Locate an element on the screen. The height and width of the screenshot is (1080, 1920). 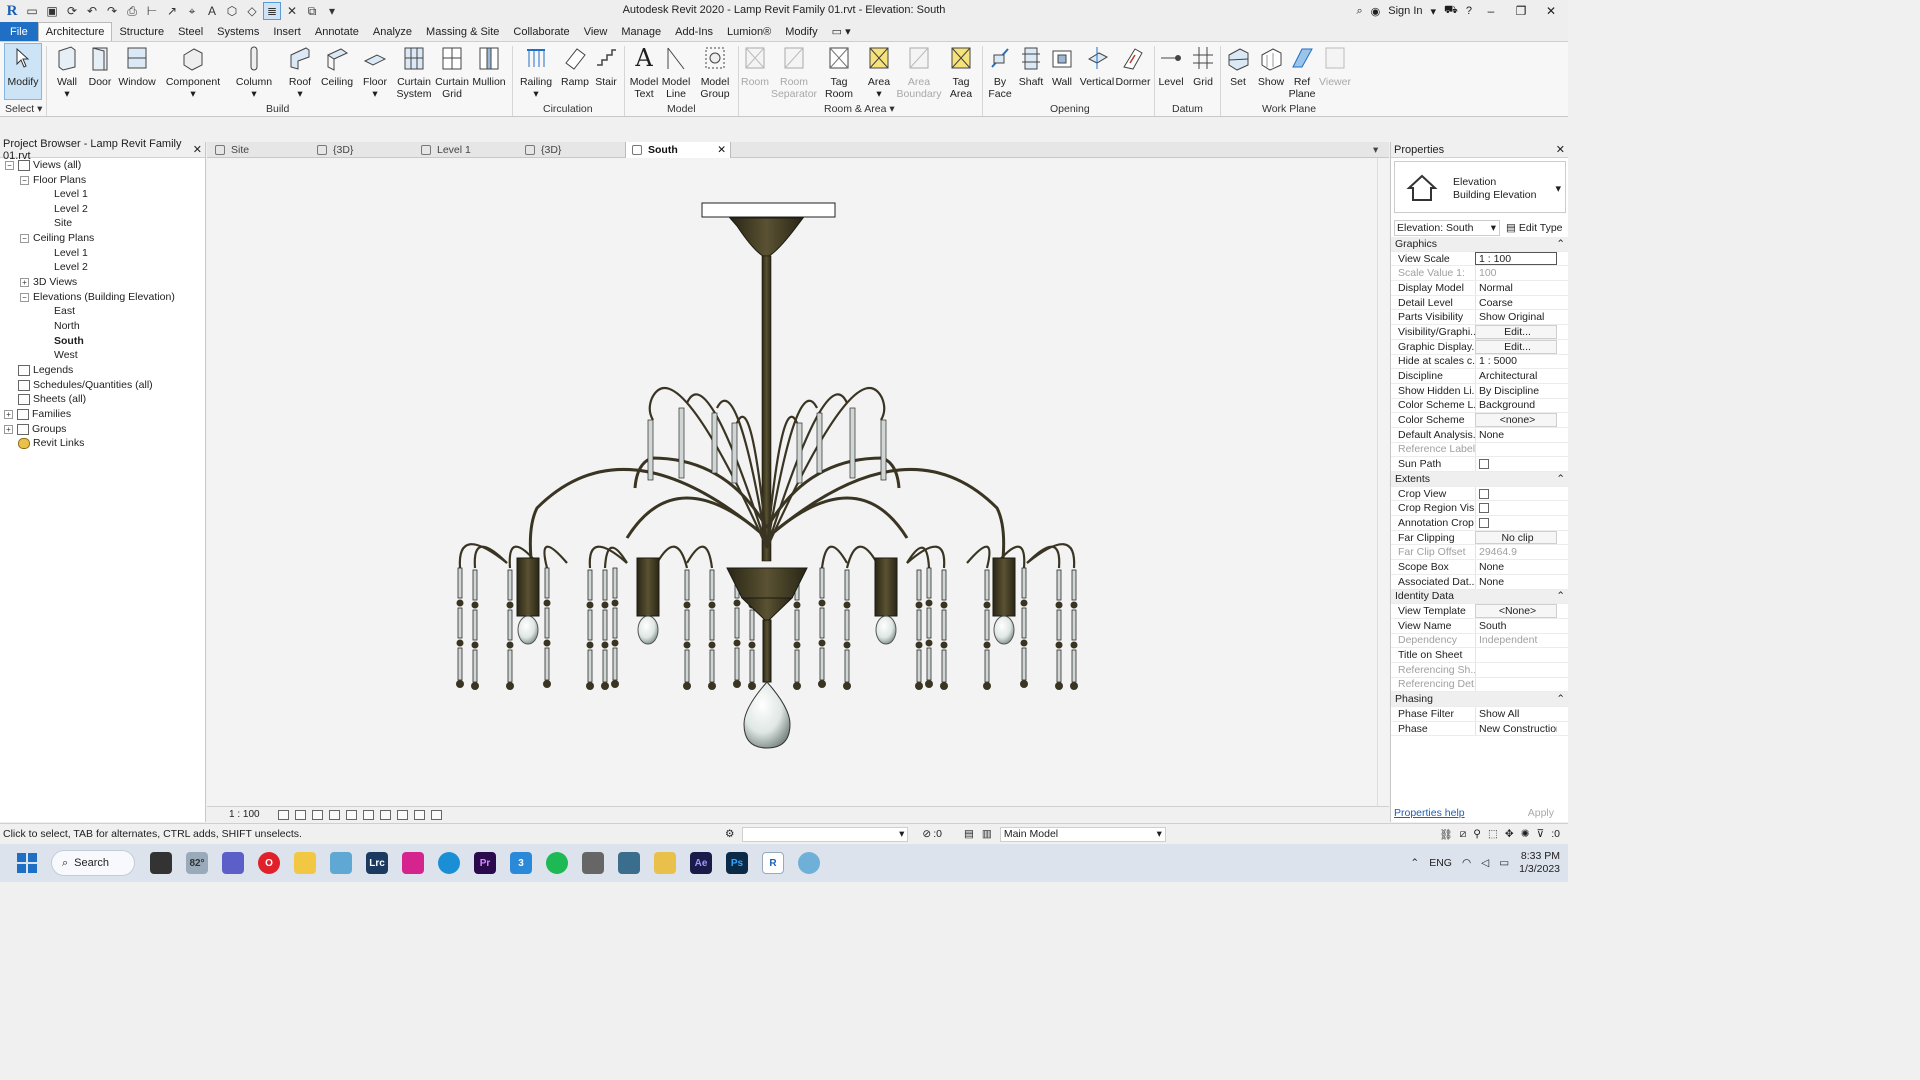
search-icon: ⌕ is located at coordinates (1359, 11).